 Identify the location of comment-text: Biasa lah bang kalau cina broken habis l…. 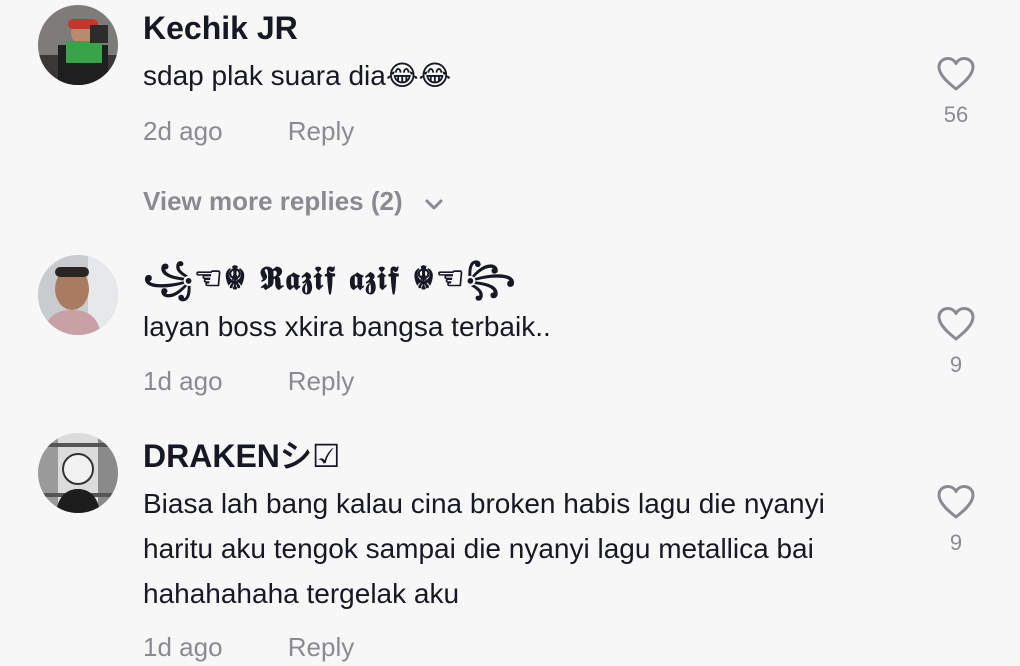
(484, 548).